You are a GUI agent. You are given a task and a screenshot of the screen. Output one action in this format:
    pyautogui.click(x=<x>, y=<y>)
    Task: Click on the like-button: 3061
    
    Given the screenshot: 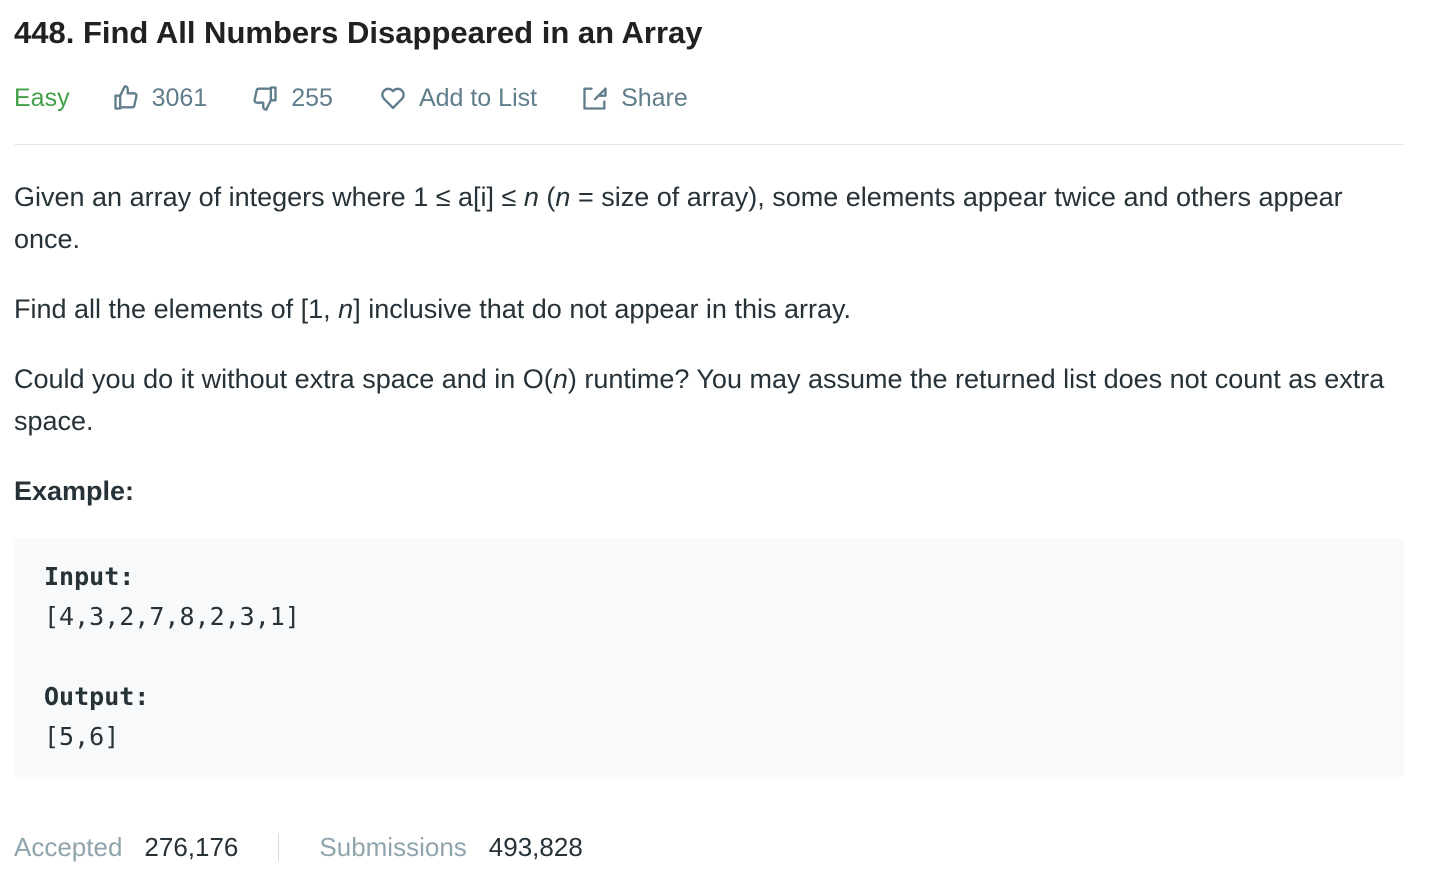 What is the action you would take?
    pyautogui.click(x=160, y=98)
    